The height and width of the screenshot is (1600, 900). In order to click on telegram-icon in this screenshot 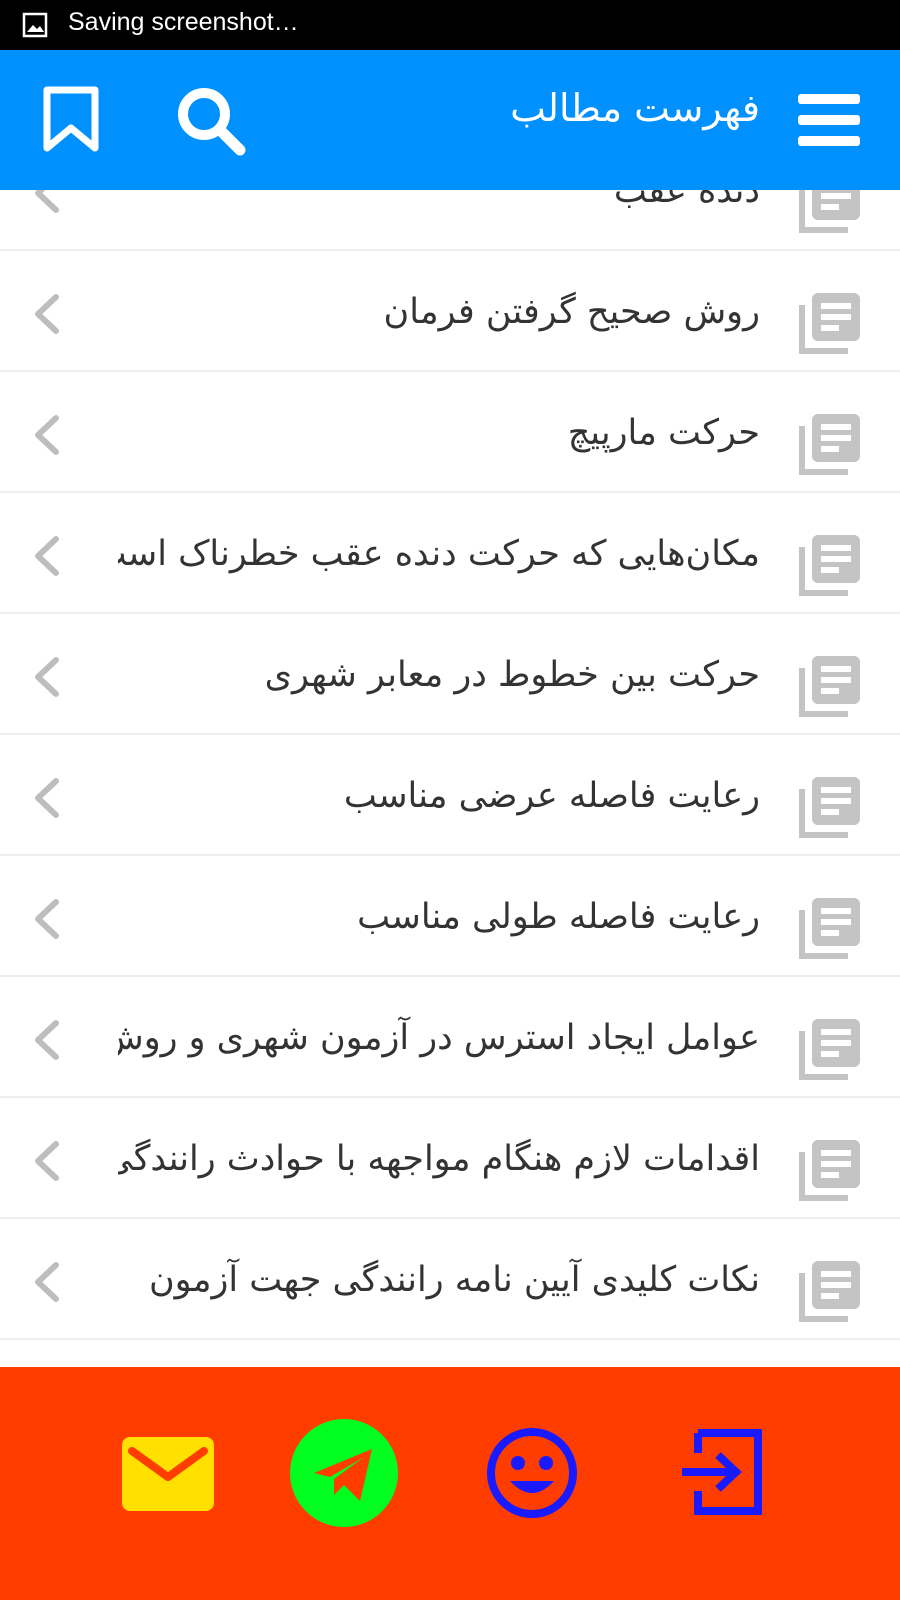, I will do `click(344, 1473)`.